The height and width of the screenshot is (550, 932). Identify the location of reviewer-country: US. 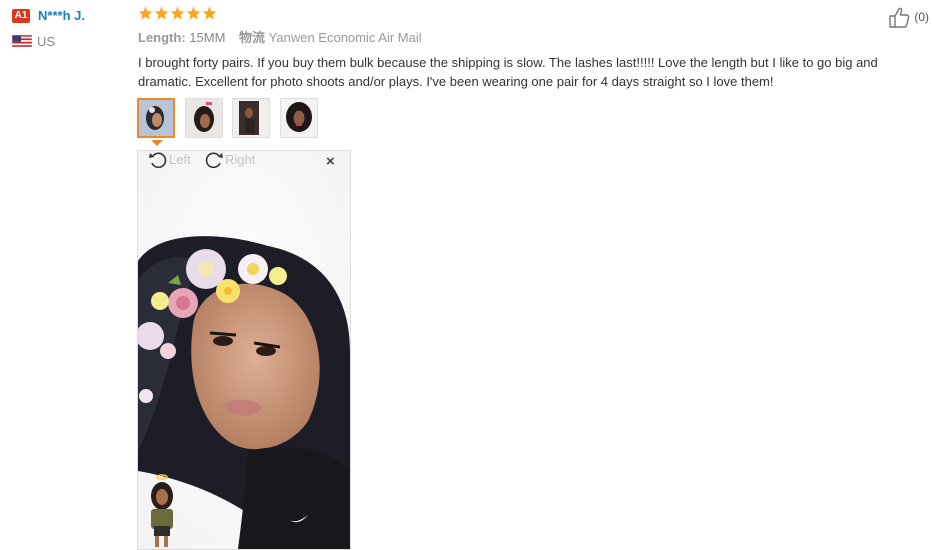
(46, 41).